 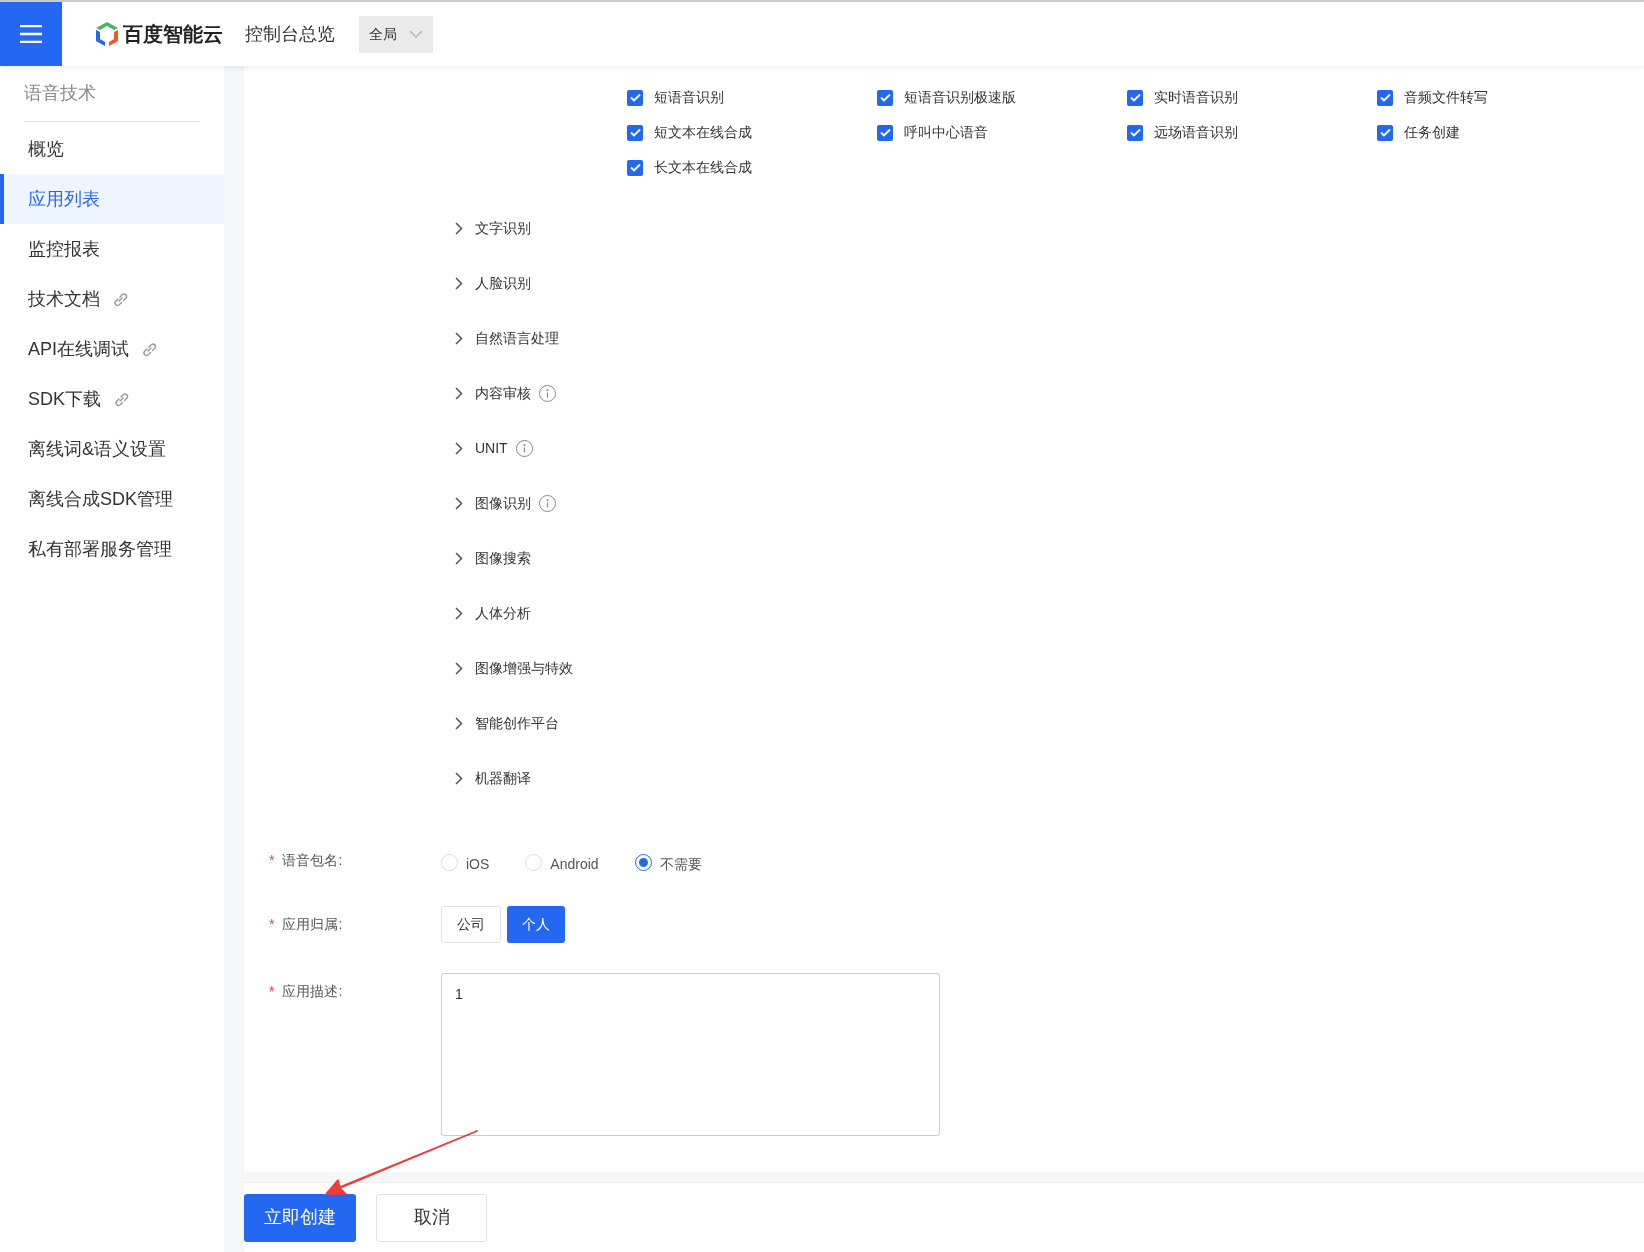 What do you see at coordinates (493, 393) in the screenshot?
I see `api-group-toggle: 内容审核` at bounding box center [493, 393].